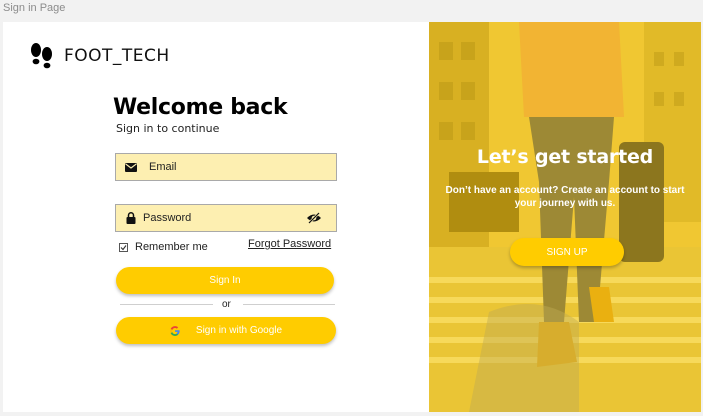  I want to click on page-subtitle: Sign in to continue, so click(168, 128).